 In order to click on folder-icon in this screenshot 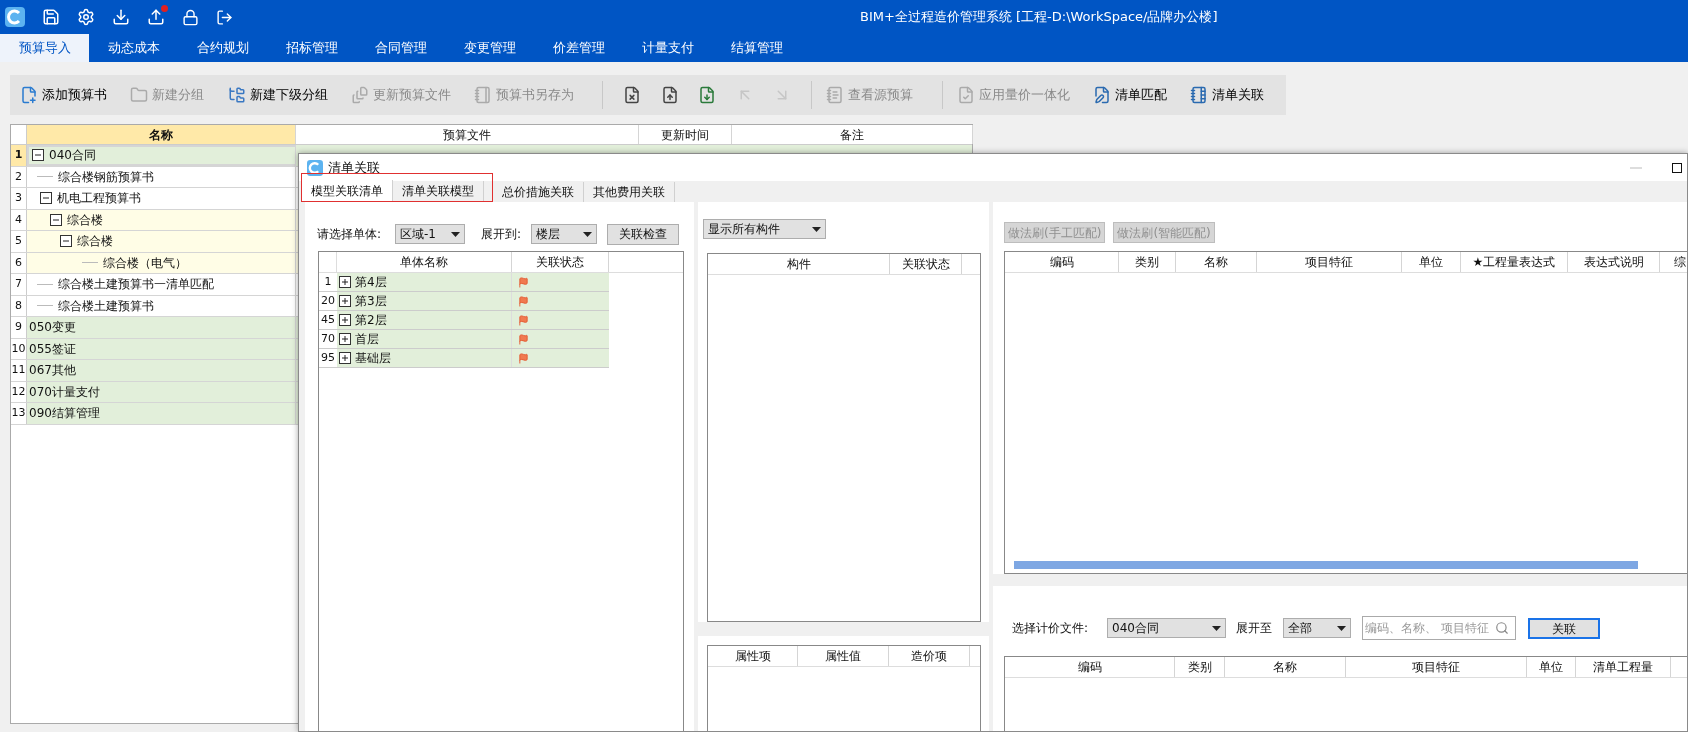, I will do `click(138, 95)`.